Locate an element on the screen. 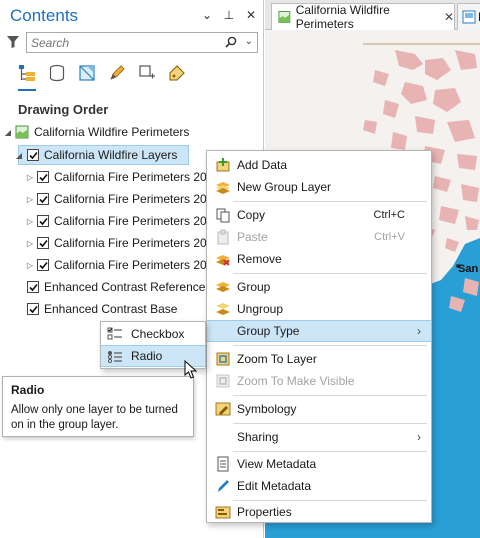 The width and height of the screenshot is (480, 538). map-tab-strip: California Wildfire Perimeters ✕ L is located at coordinates (372, 15).